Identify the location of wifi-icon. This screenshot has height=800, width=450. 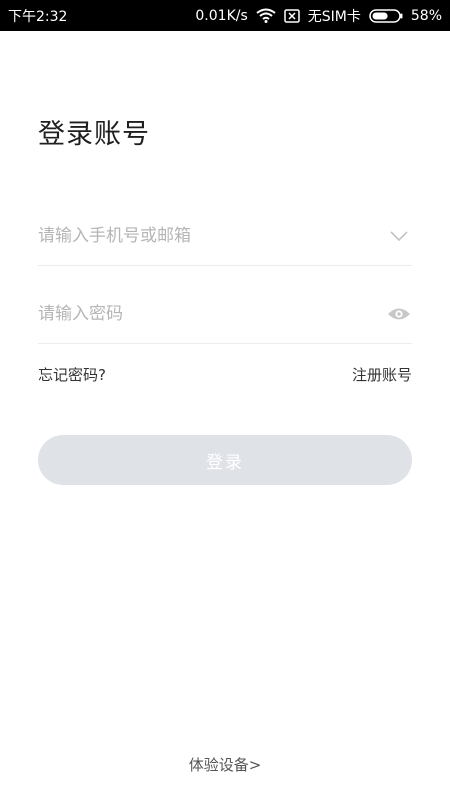
(266, 15).